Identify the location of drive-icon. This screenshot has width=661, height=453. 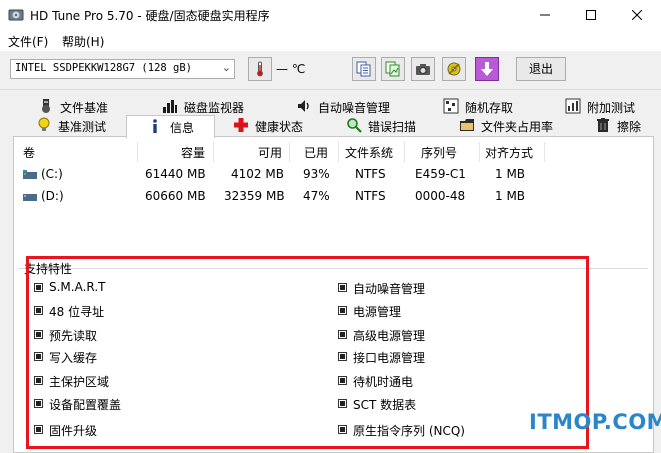
(30, 197).